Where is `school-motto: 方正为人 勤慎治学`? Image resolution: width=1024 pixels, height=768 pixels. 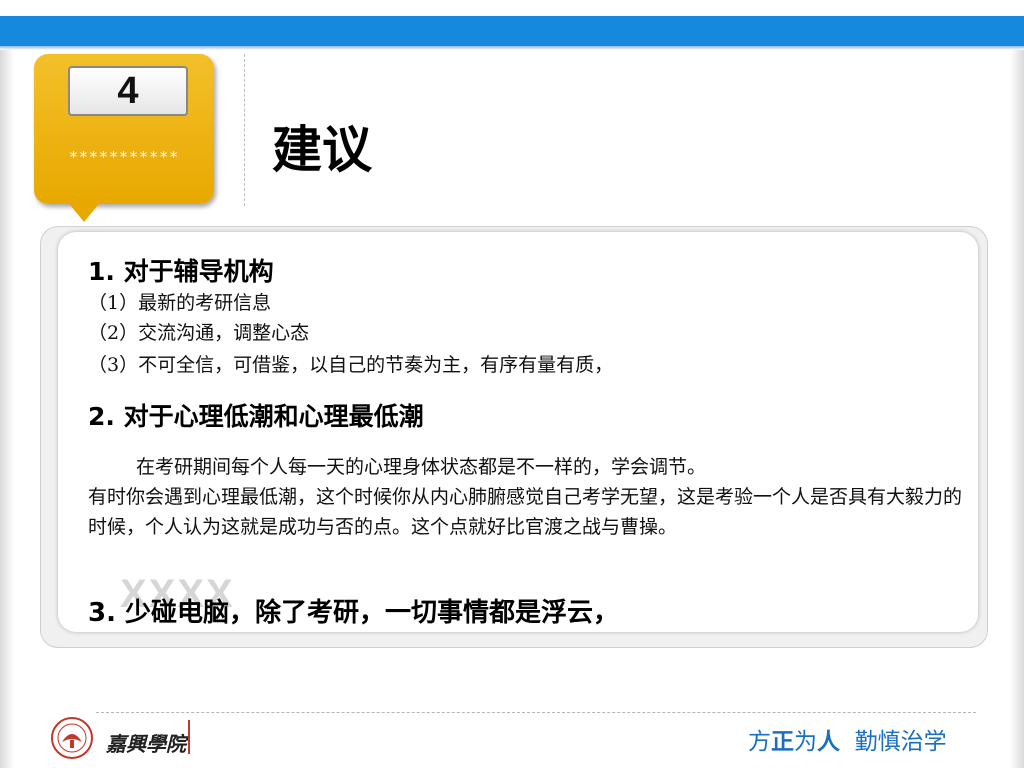
school-motto: 方正为人 勤慎治学 is located at coordinates (847, 739).